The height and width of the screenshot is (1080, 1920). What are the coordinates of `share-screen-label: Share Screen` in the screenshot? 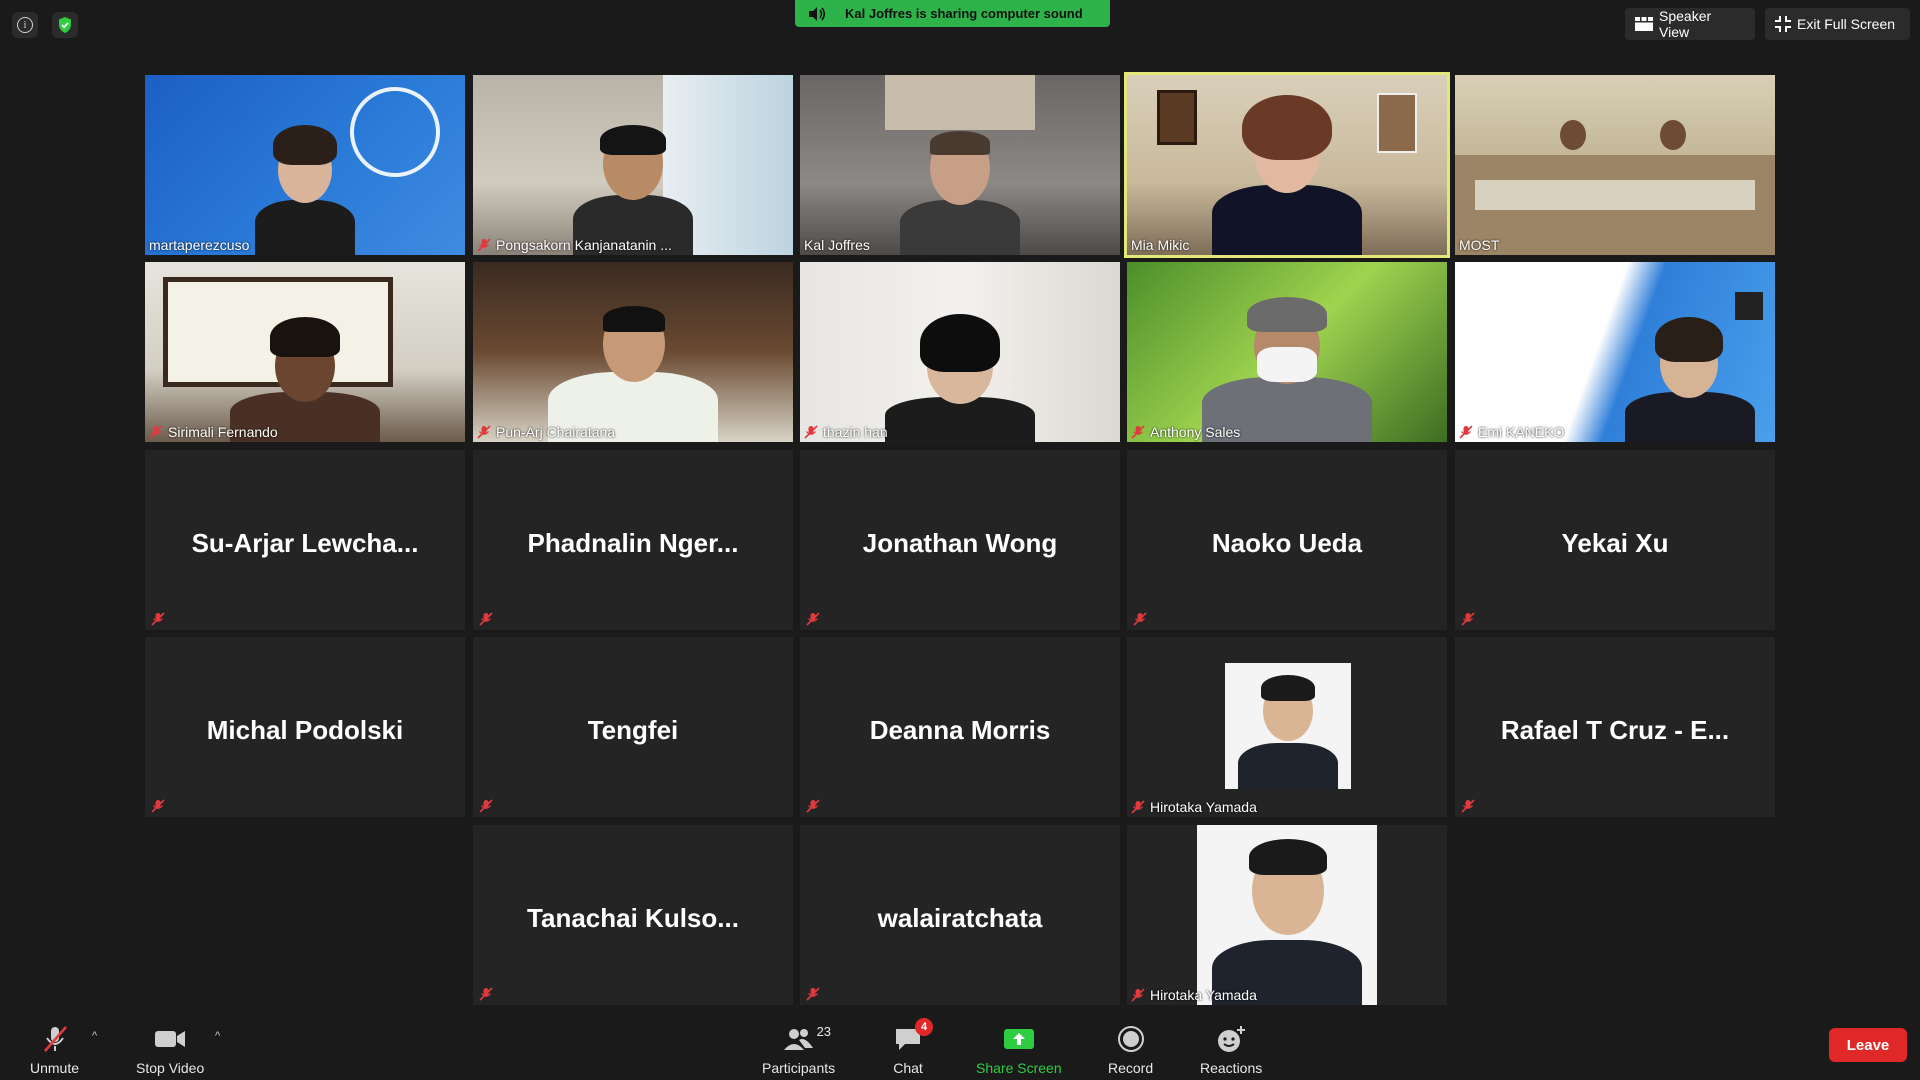 It's located at (1019, 1068).